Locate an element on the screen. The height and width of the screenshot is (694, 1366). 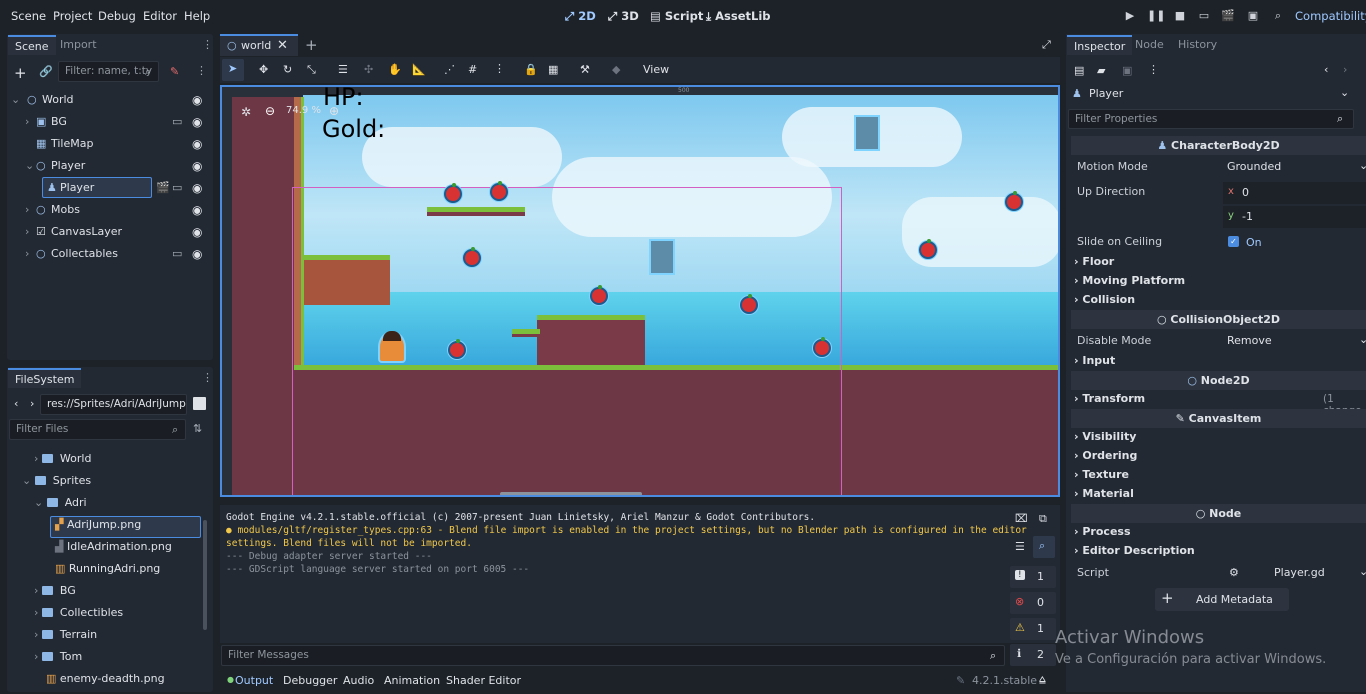
distraction-free-icon: ⤢ is located at coordinates (1046, 45).